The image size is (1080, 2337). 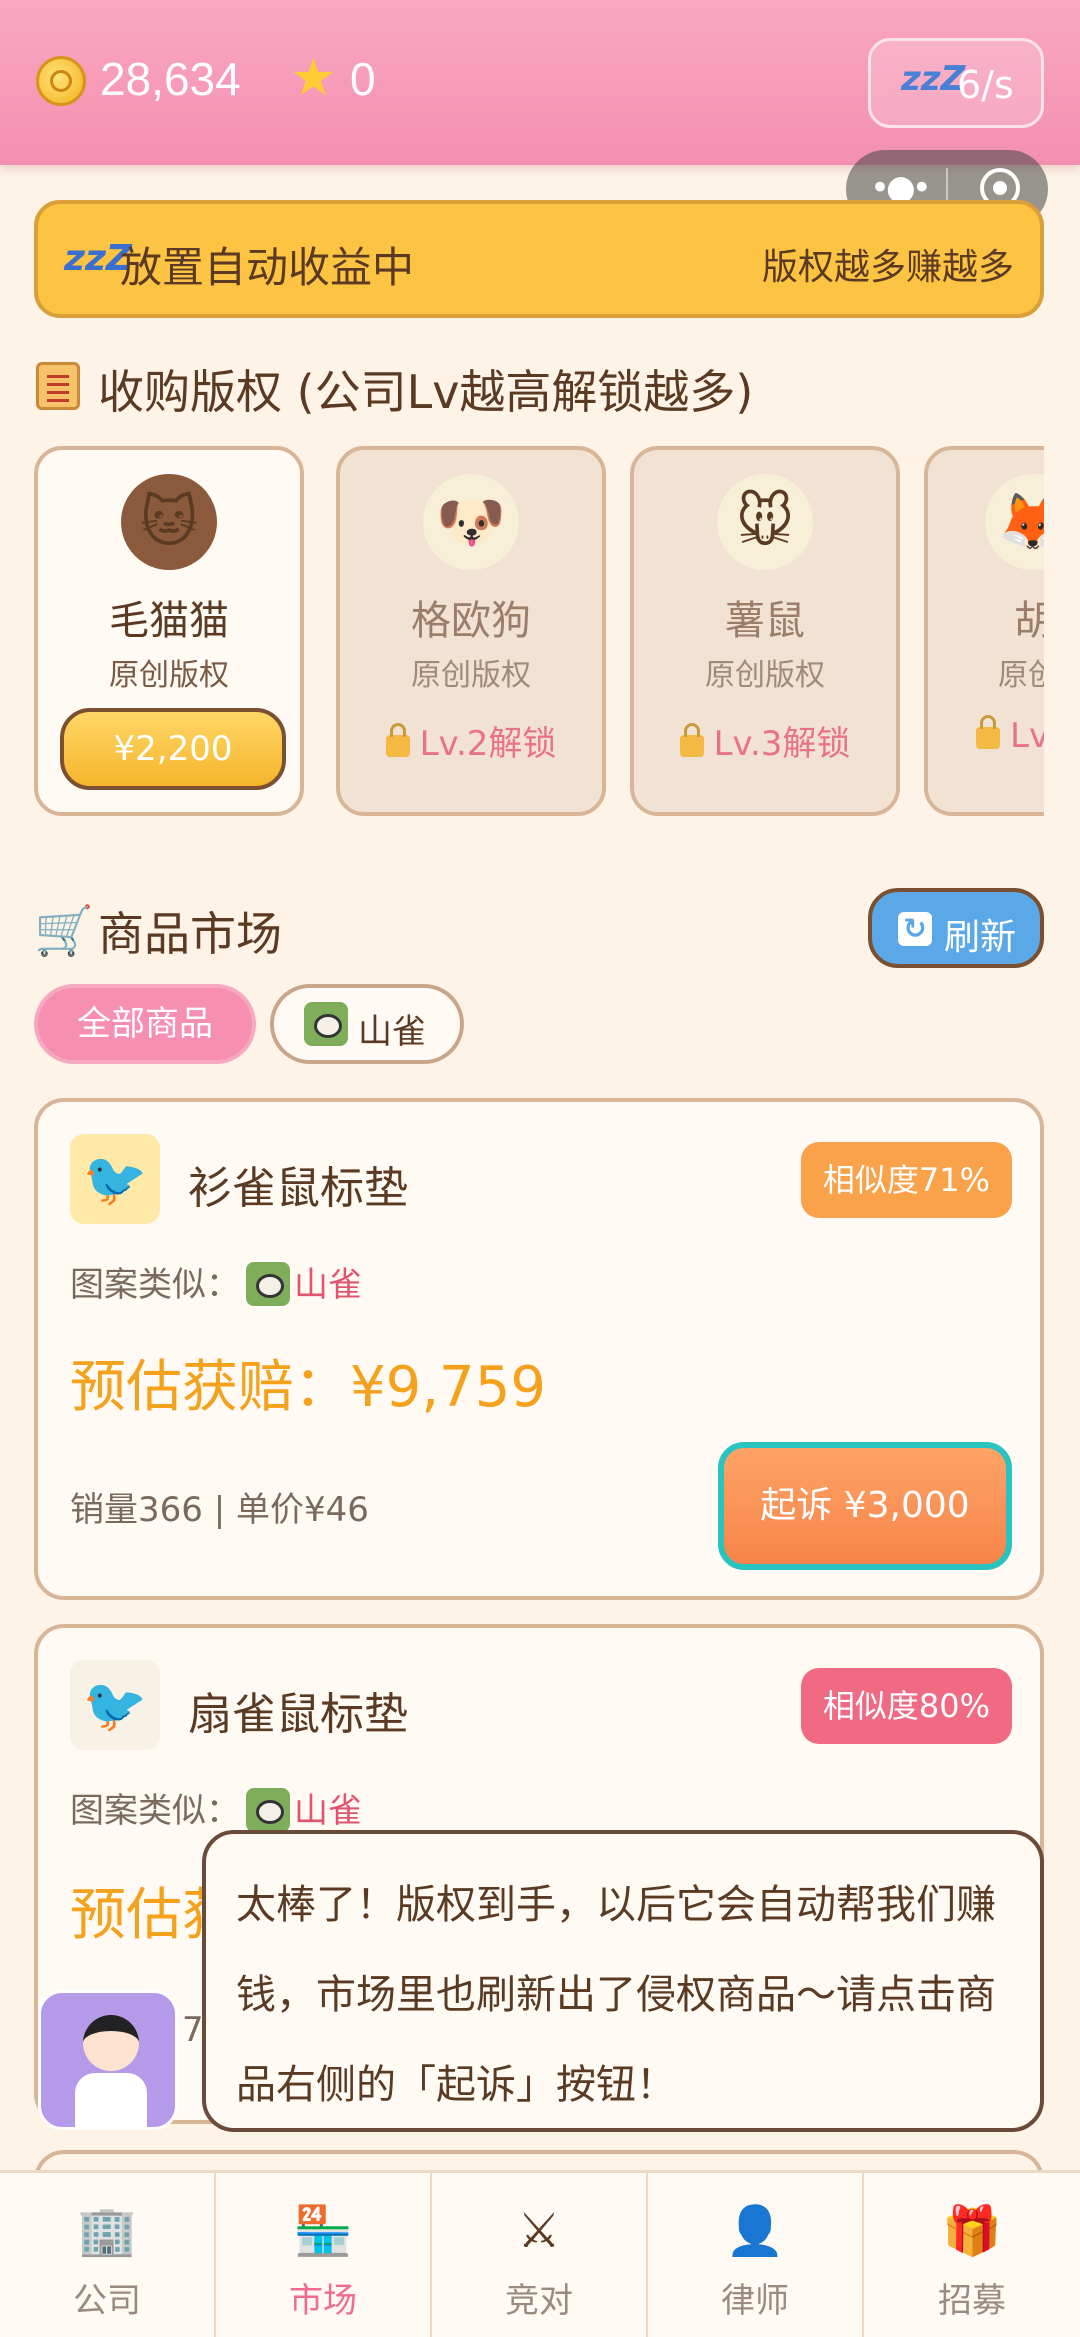 What do you see at coordinates (887, 267) in the screenshot?
I see `banner-hint: 版权越多赚越多` at bounding box center [887, 267].